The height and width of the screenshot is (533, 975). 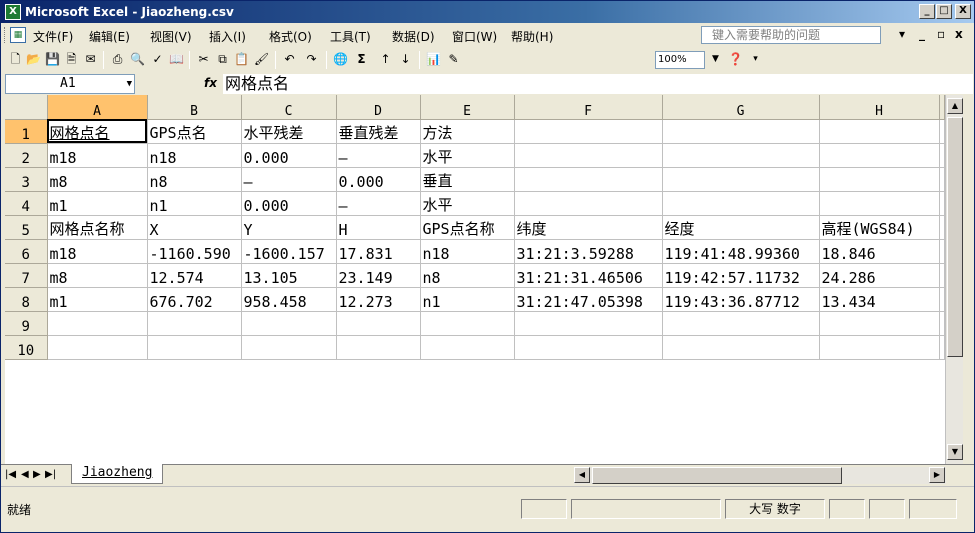 What do you see at coordinates (378, 299) in the screenshot?
I see `cell: 12.273` at bounding box center [378, 299].